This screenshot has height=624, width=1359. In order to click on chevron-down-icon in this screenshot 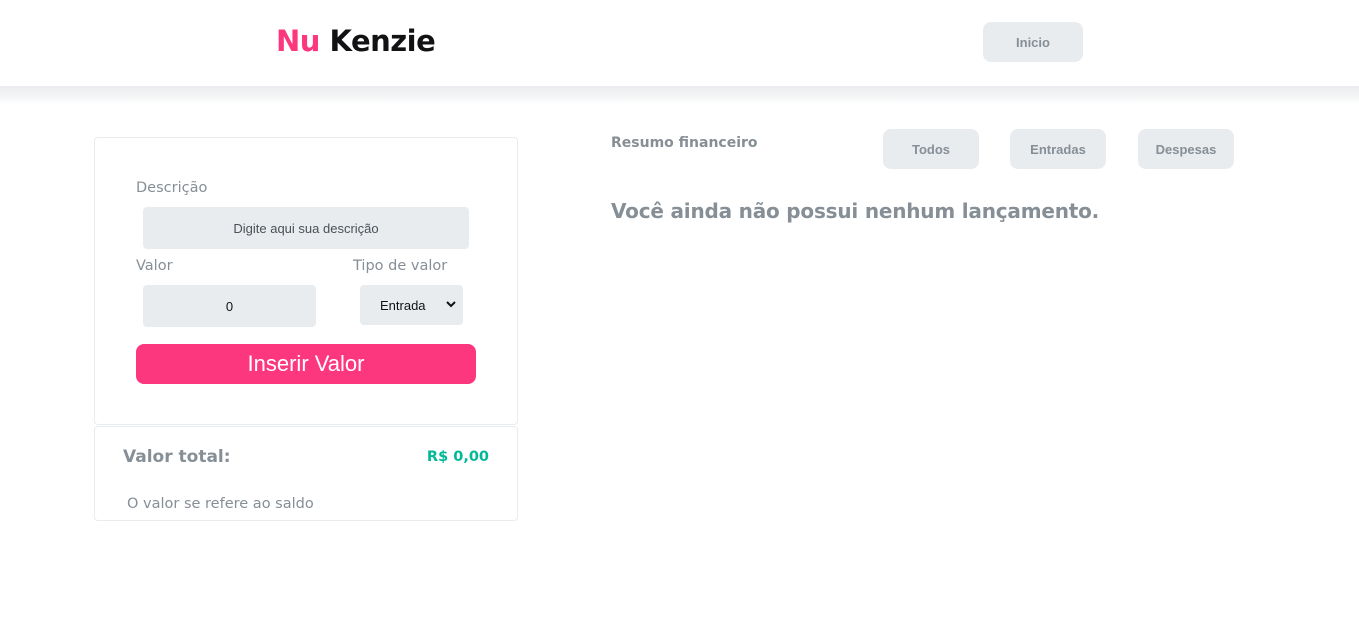, I will do `click(451, 304)`.